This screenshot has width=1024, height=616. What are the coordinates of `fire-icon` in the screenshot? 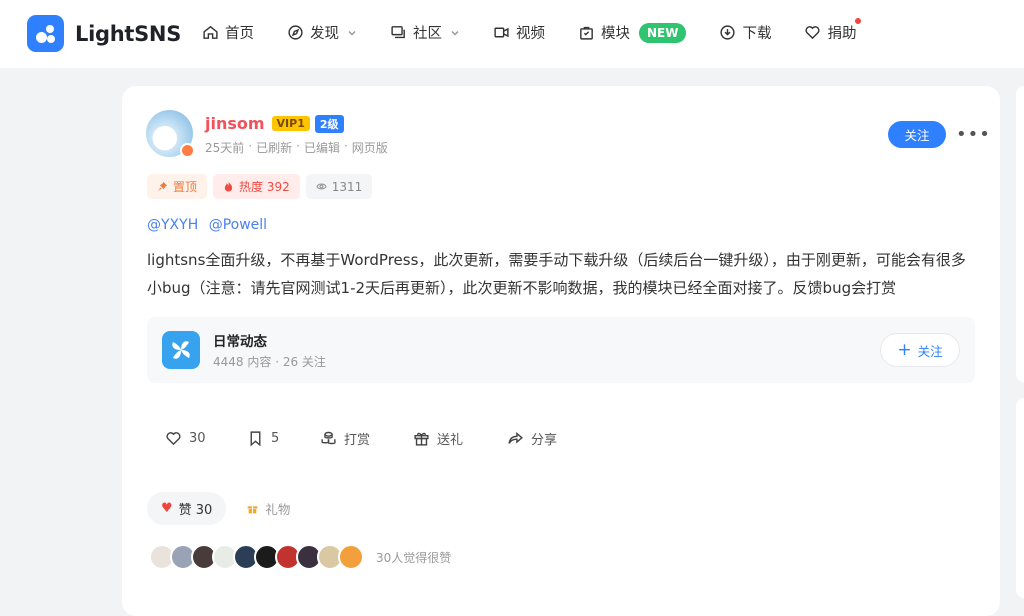 It's located at (228, 186).